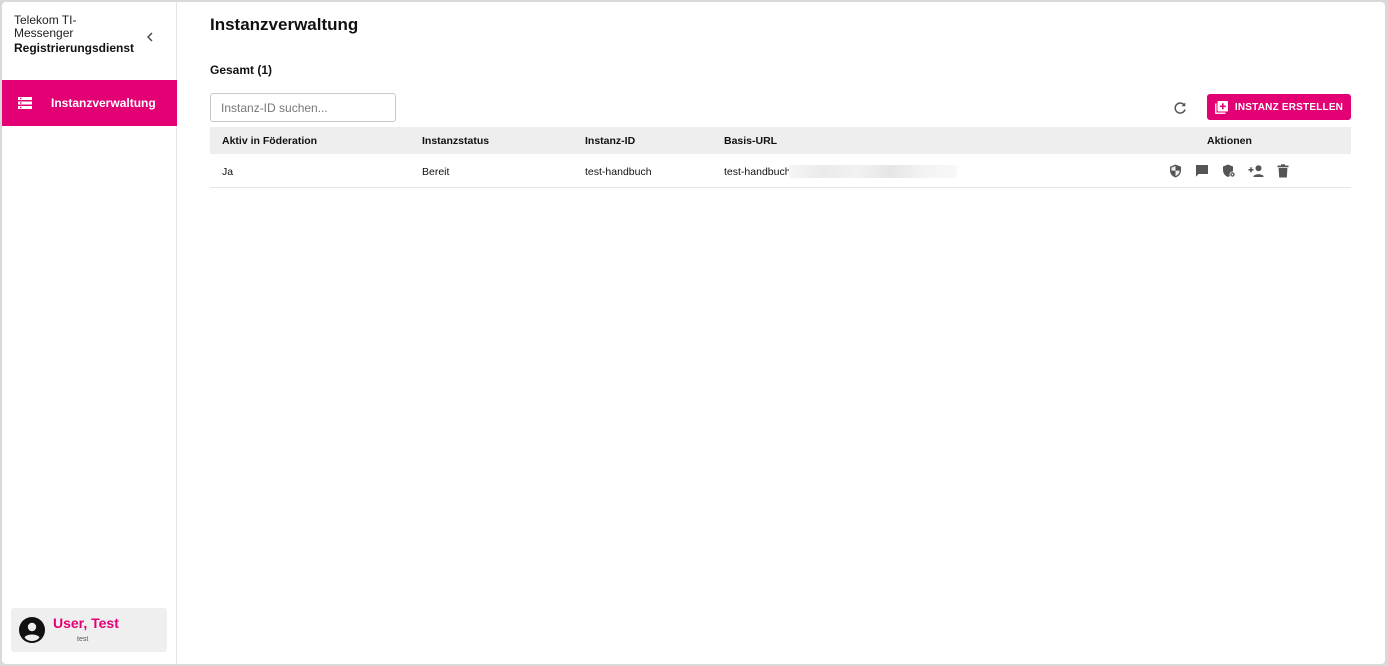 Image resolution: width=1388 pixels, height=666 pixels. Describe the element at coordinates (228, 172) in the screenshot. I see `cell-aktiv: Ja` at that location.